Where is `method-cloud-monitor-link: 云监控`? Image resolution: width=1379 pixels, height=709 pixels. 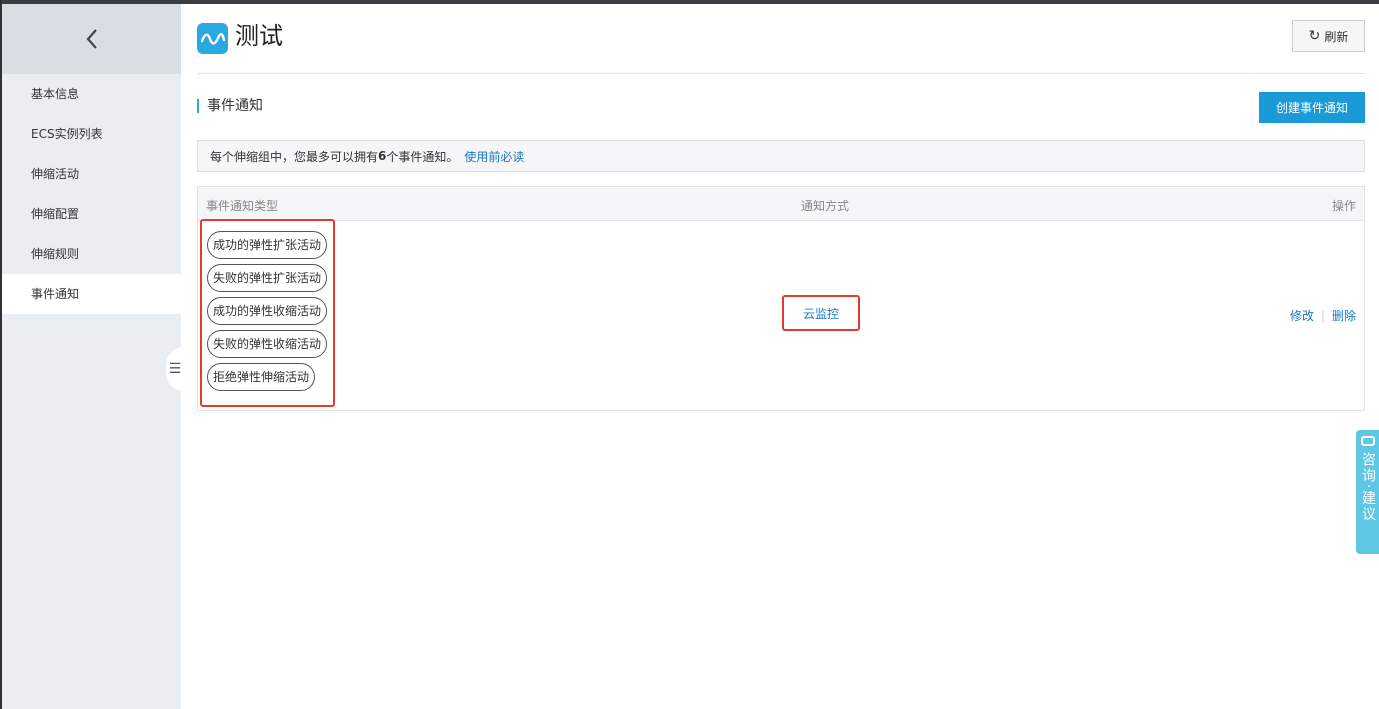 method-cloud-monitor-link: 云监控 is located at coordinates (821, 313).